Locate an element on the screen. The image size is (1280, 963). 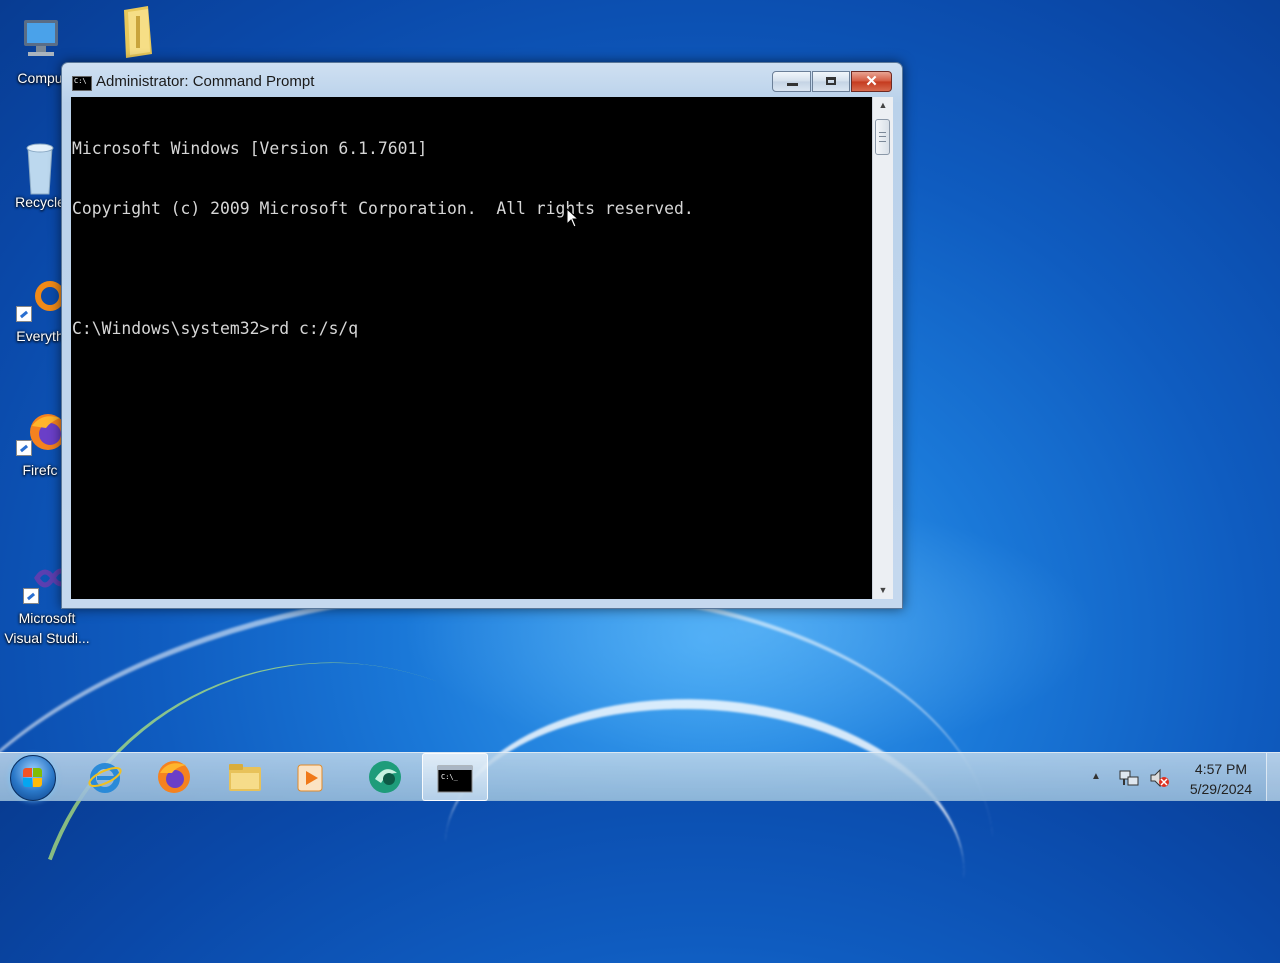
desktop-icon-folder is located at coordinates (136, 31).